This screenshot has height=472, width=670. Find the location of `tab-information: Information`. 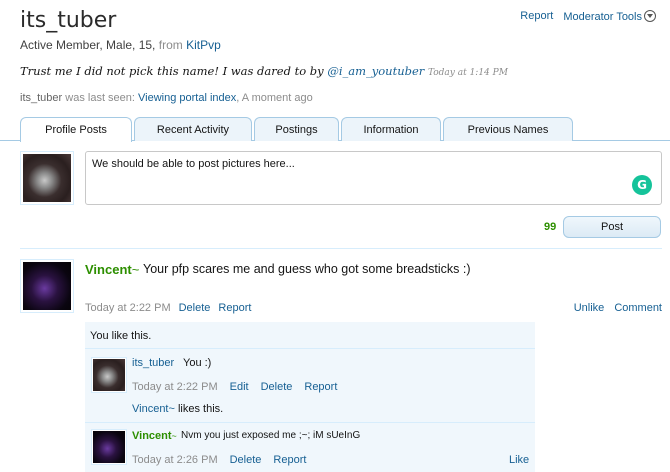

tab-information: Information is located at coordinates (391, 129).